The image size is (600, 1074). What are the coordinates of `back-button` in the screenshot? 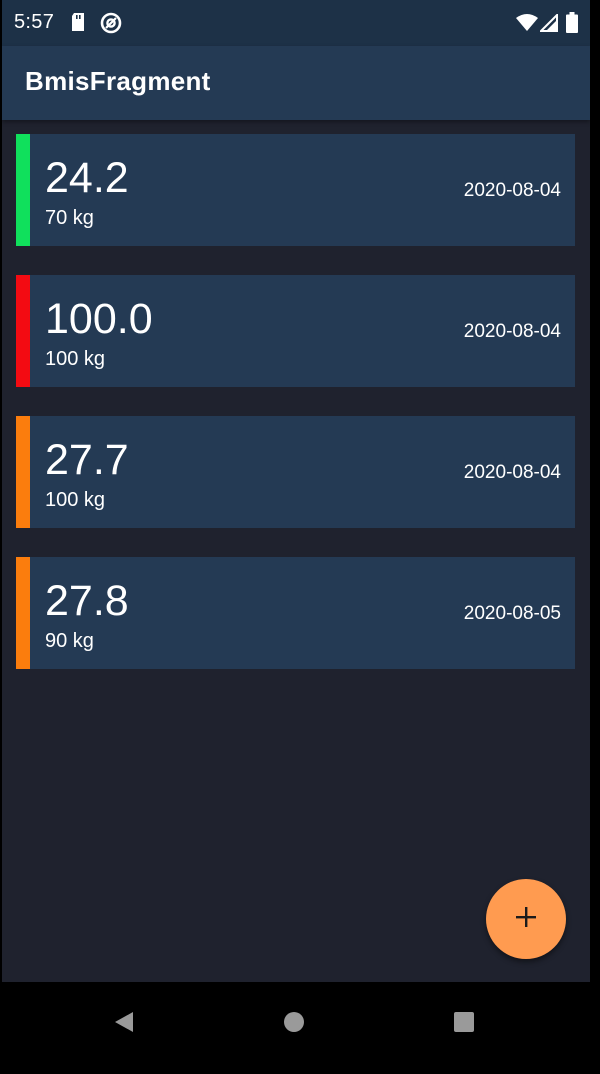 It's located at (124, 1024).